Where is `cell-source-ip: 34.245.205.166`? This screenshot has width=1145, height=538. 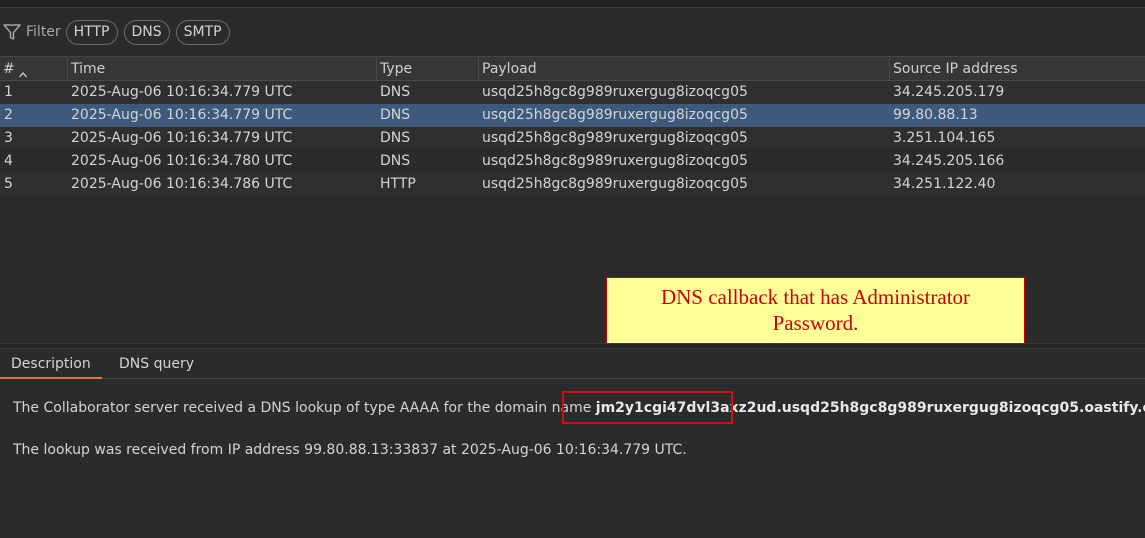
cell-source-ip: 34.245.205.166 is located at coordinates (949, 161).